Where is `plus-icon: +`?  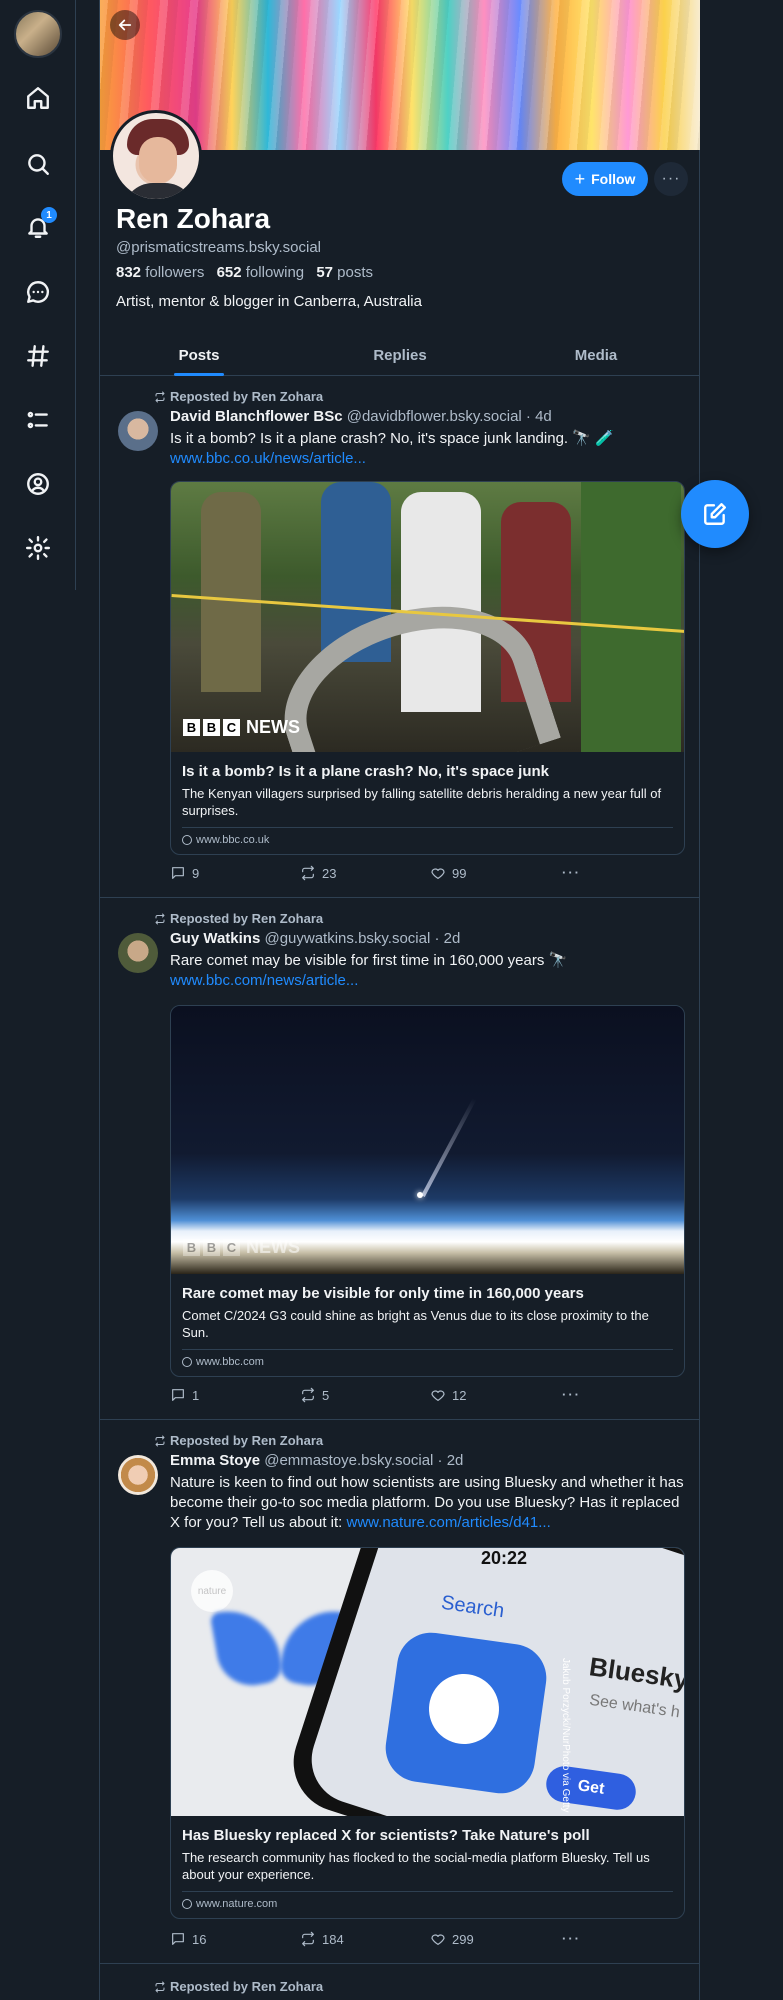
plus-icon: + is located at coordinates (580, 179).